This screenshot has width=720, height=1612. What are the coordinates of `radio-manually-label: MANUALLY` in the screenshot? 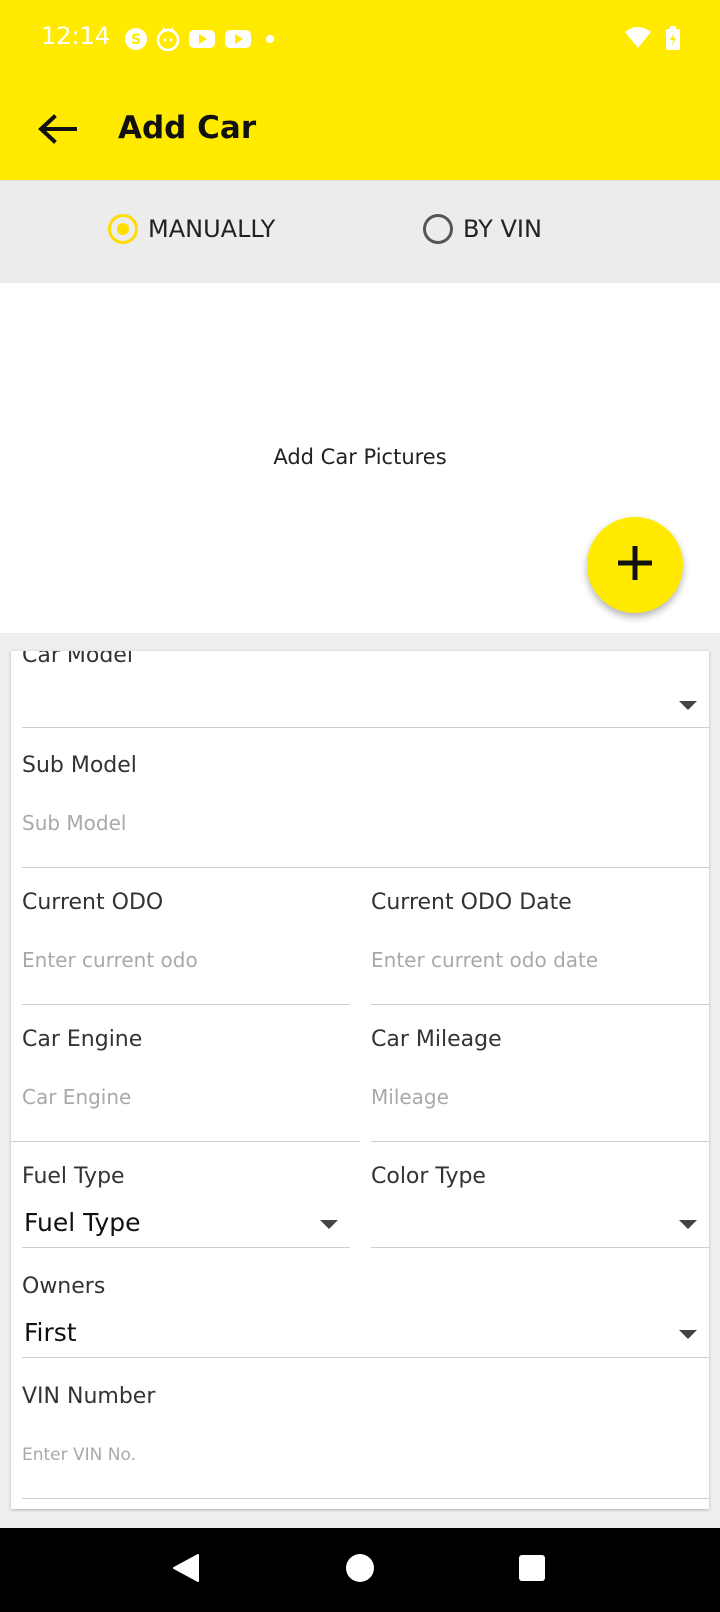 It's located at (212, 229).